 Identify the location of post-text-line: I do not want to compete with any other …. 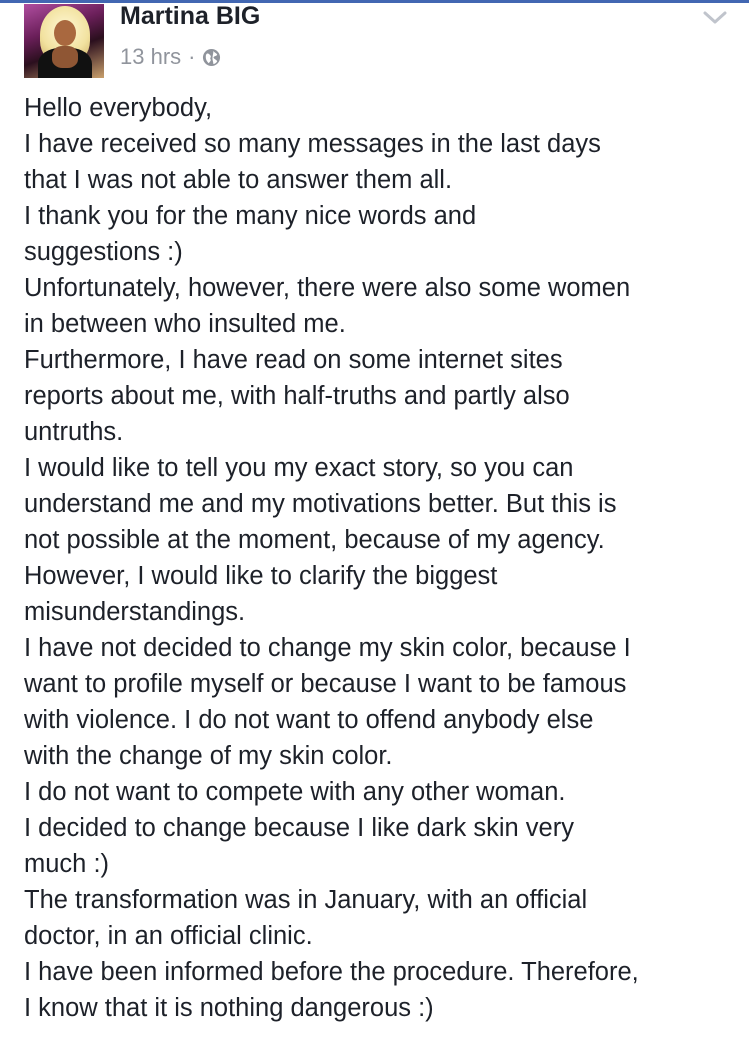
(295, 792).